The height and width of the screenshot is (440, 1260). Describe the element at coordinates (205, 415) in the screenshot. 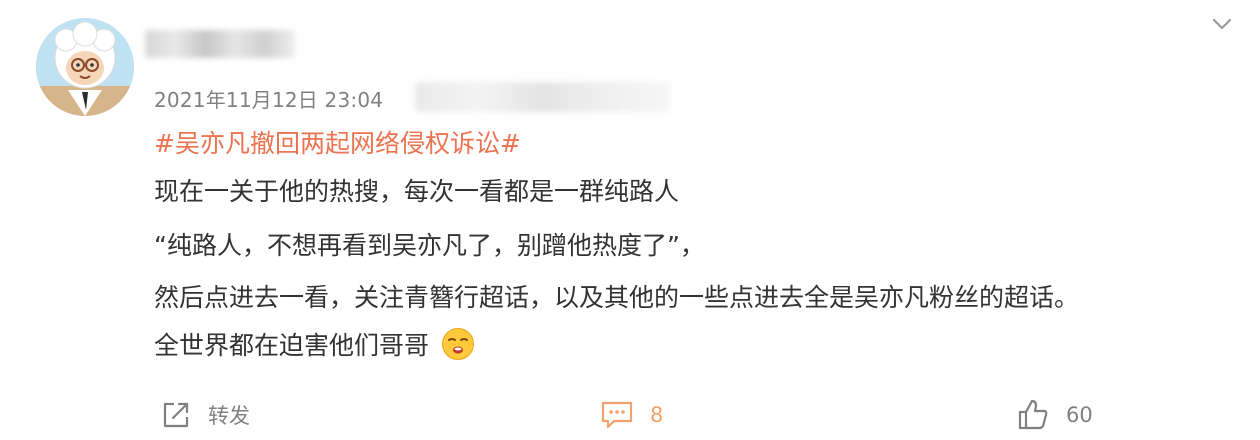

I see `repost-button: 转发` at that location.